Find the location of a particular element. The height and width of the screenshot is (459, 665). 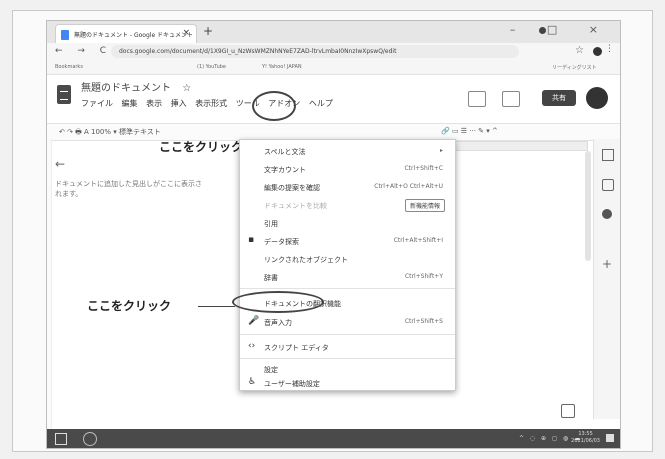

notification-icon is located at coordinates (610, 438).